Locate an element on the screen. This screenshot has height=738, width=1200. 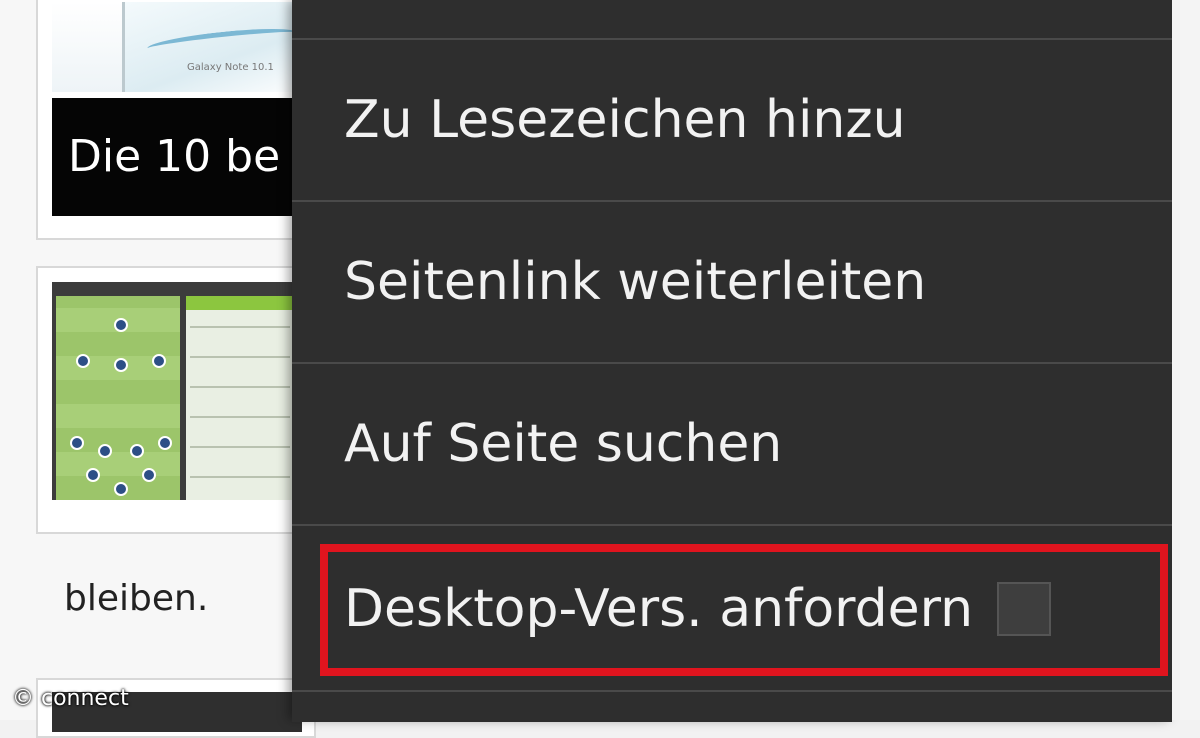
article-text: bleiben. is located at coordinates (136, 598).